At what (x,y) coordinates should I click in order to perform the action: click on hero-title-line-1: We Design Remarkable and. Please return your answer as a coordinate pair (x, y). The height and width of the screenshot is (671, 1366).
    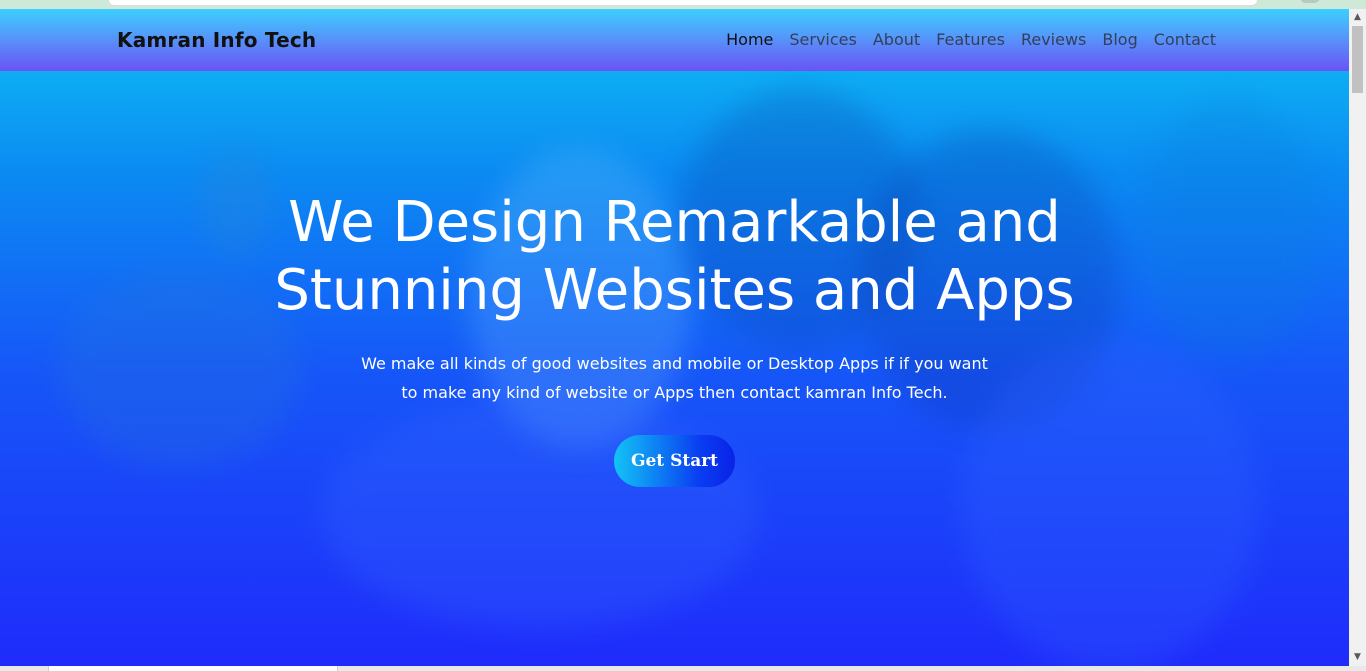
    Looking at the image, I should click on (674, 222).